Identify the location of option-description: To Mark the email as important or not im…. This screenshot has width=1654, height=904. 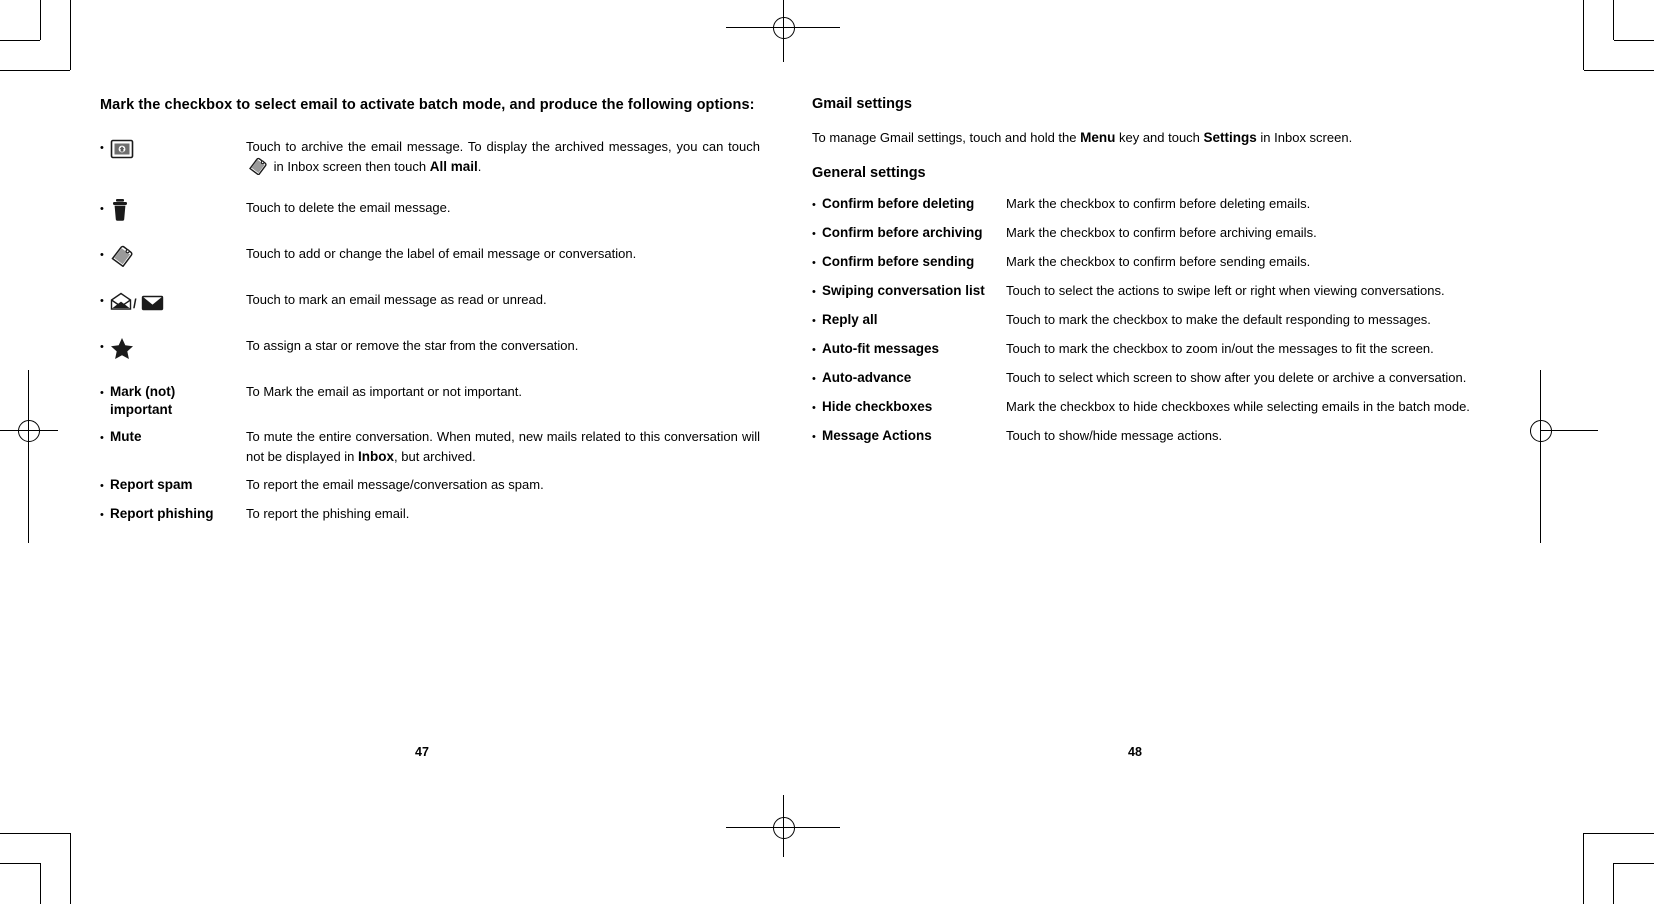
(384, 391).